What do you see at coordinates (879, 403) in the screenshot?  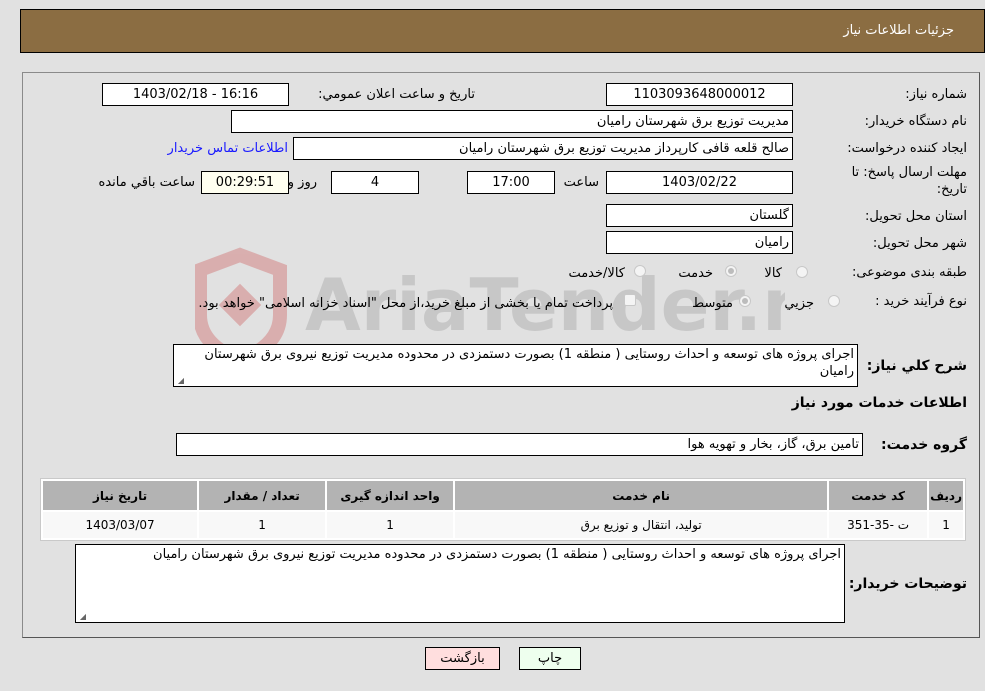 I see `services-section-title: اطلاعات خدمات مورد نیاز` at bounding box center [879, 403].